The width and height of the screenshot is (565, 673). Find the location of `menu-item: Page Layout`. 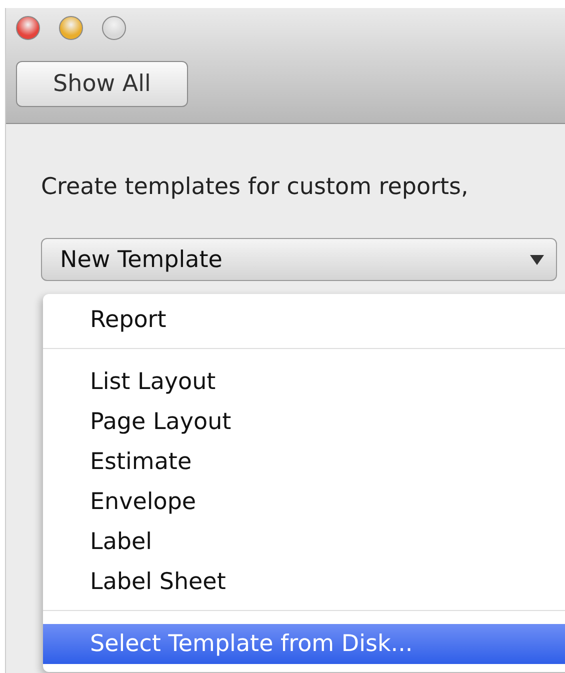

menu-item: Page Layout is located at coordinates (304, 422).